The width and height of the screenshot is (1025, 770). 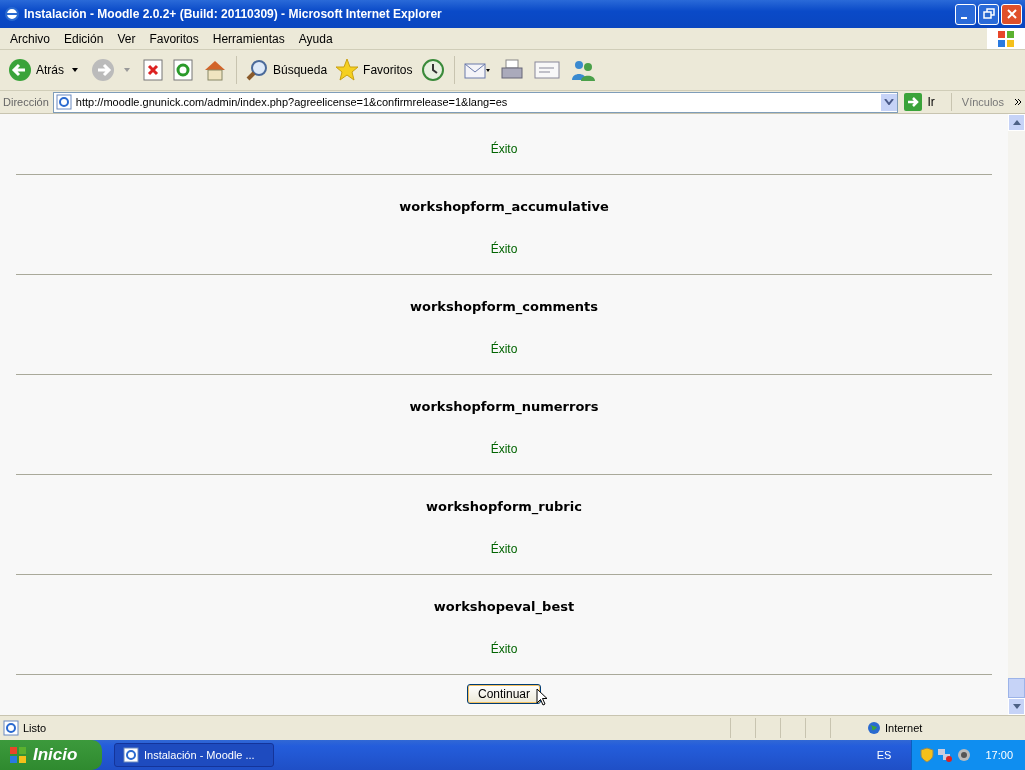 What do you see at coordinates (504, 507) in the screenshot?
I see `plugin-name: workshopform_rubric` at bounding box center [504, 507].